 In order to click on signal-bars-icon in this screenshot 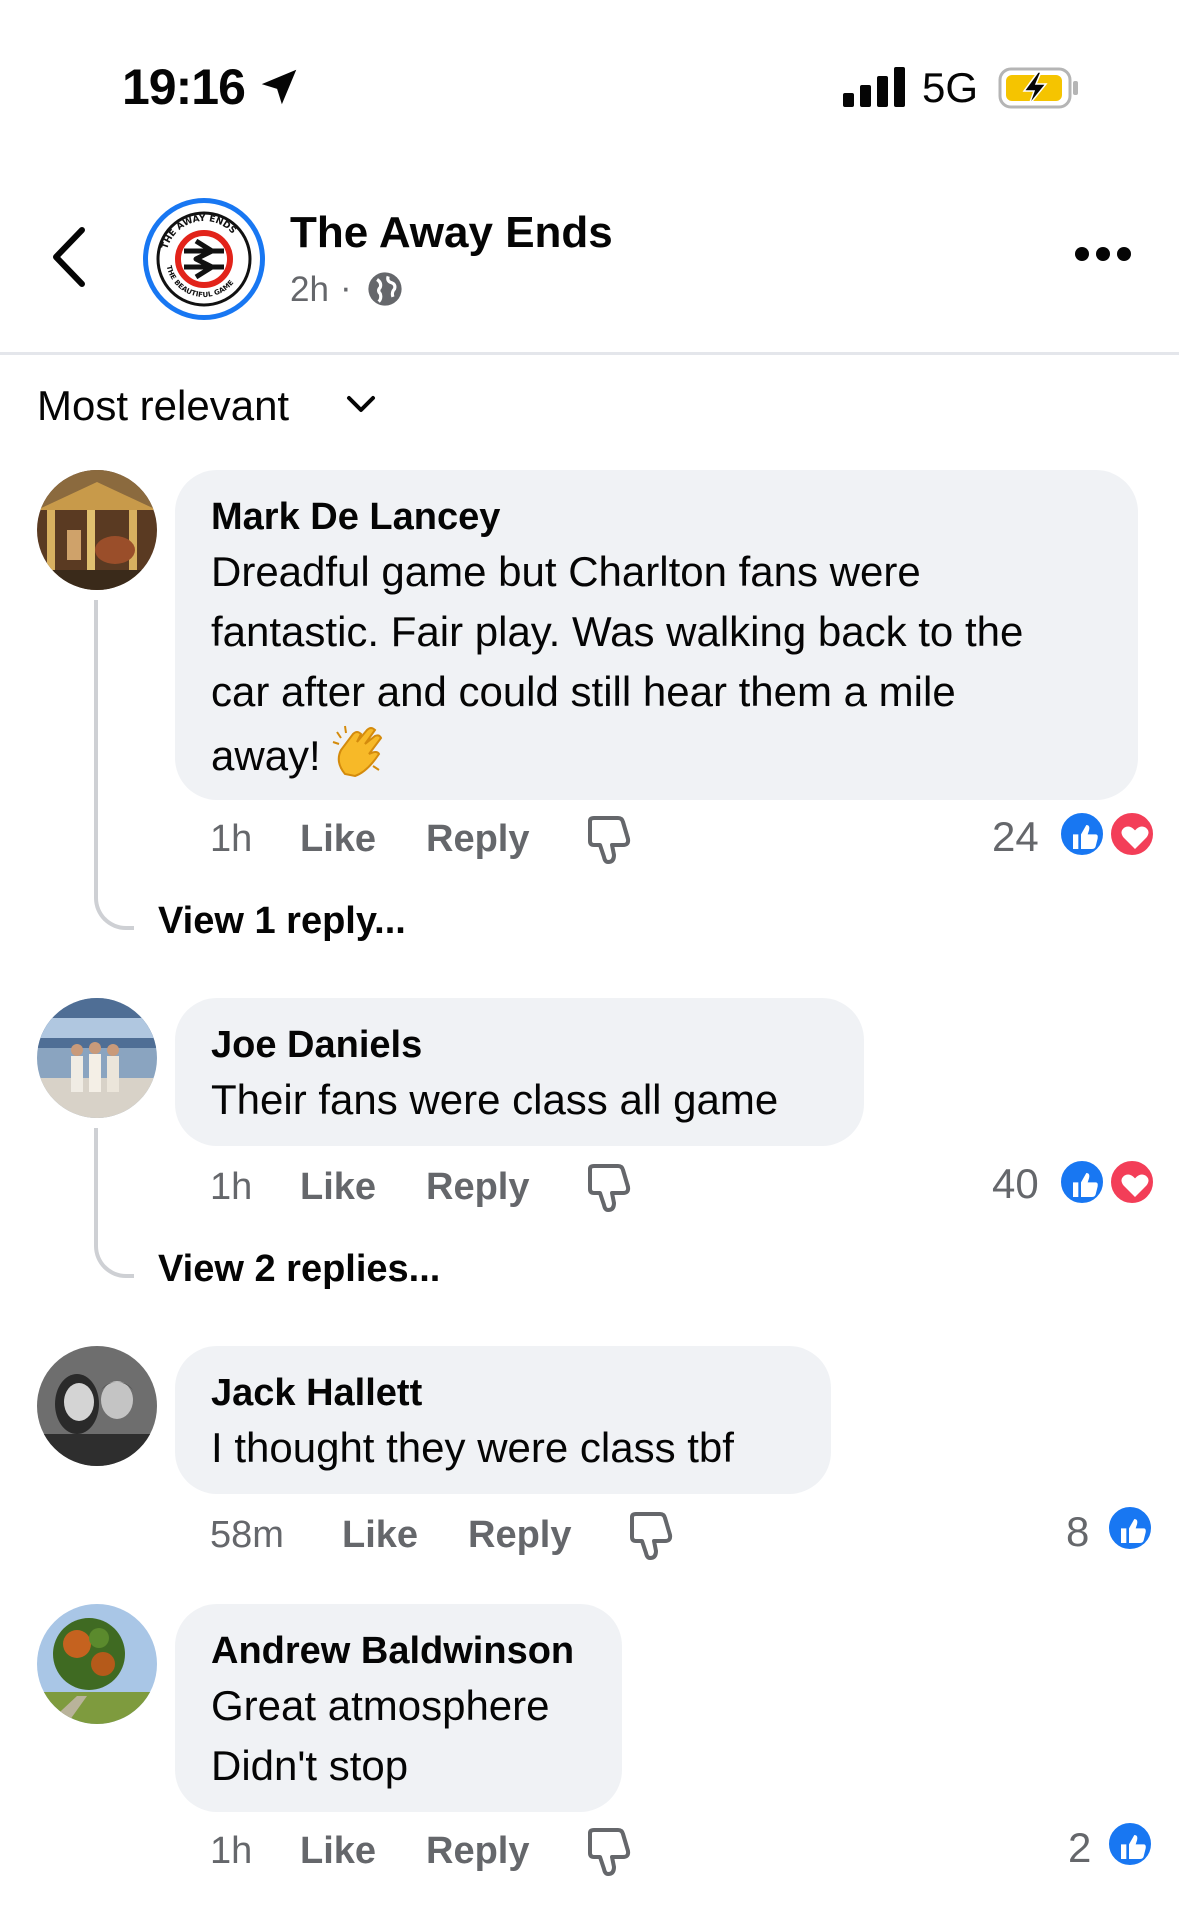, I will do `click(874, 87)`.